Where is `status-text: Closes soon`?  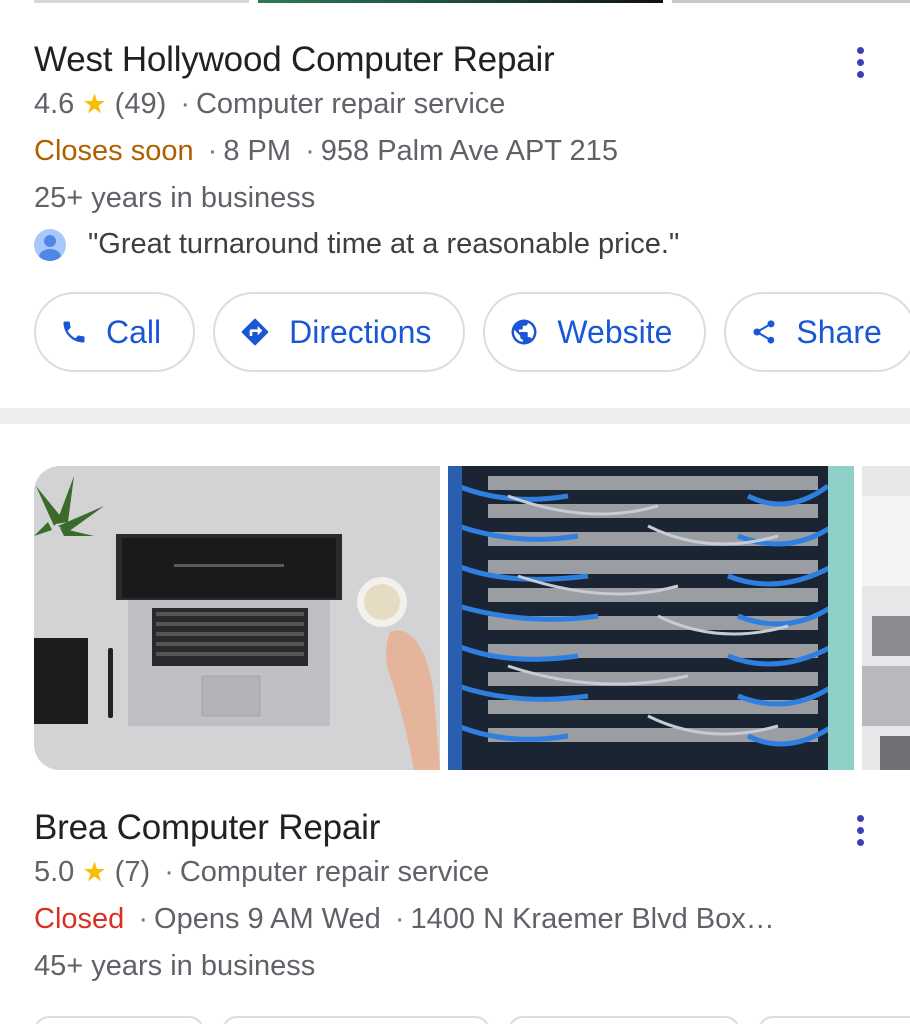 status-text: Closes soon is located at coordinates (114, 151).